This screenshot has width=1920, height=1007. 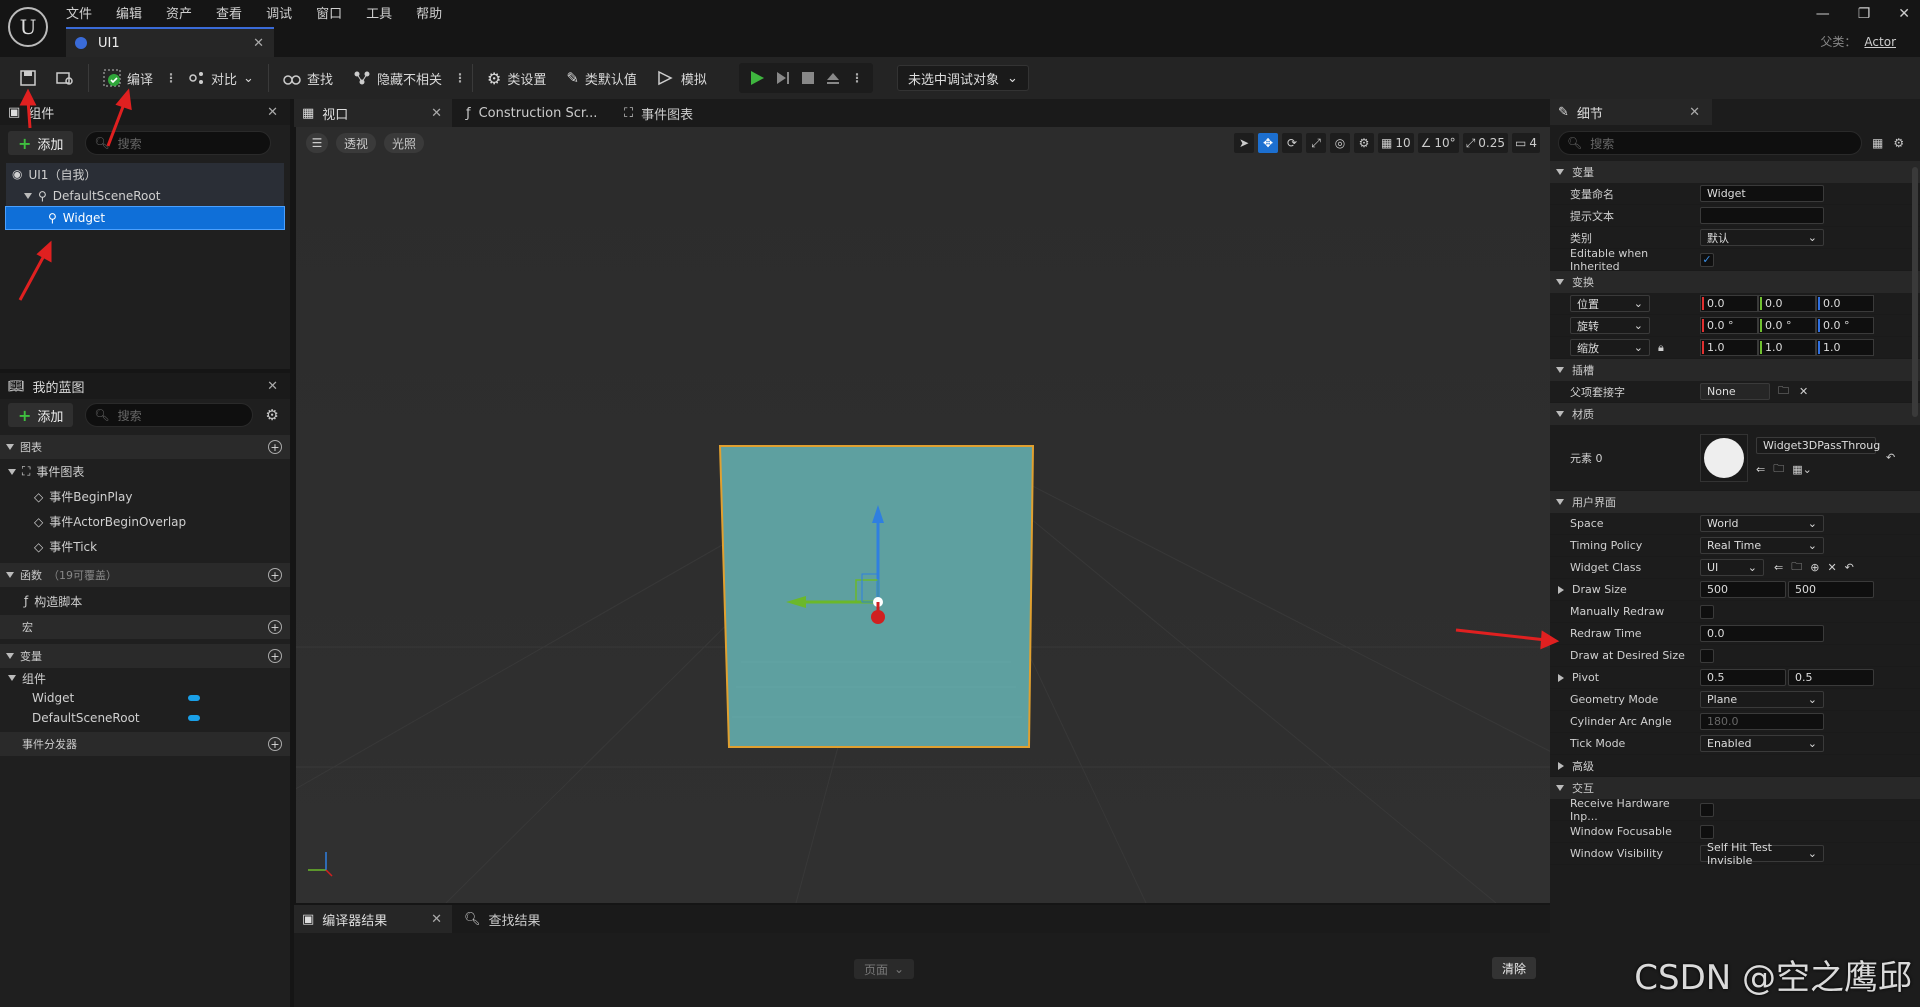 I want to click on compile-button: 编译, so click(x=128, y=78).